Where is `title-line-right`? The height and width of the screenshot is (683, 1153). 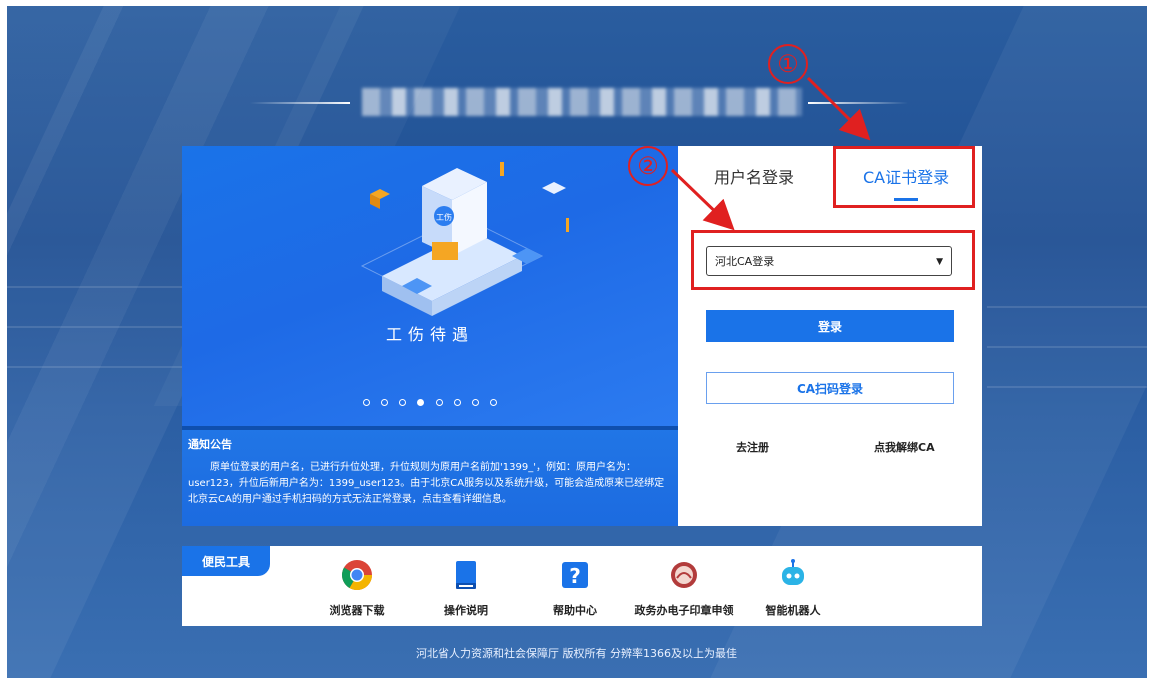 title-line-right is located at coordinates (858, 103).